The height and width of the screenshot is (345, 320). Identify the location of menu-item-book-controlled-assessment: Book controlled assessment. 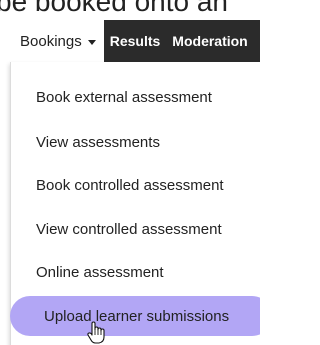
(135, 185).